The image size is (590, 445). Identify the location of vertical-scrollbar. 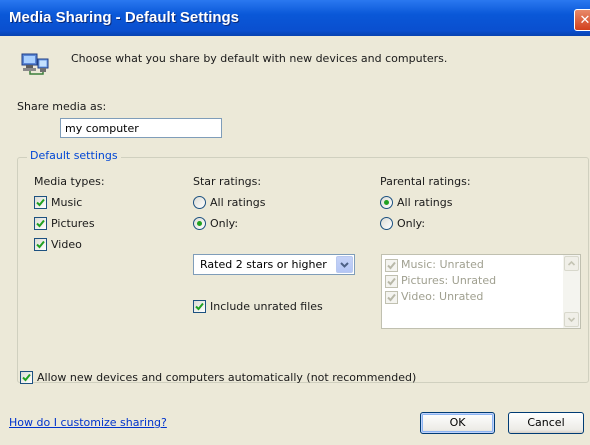
(571, 291).